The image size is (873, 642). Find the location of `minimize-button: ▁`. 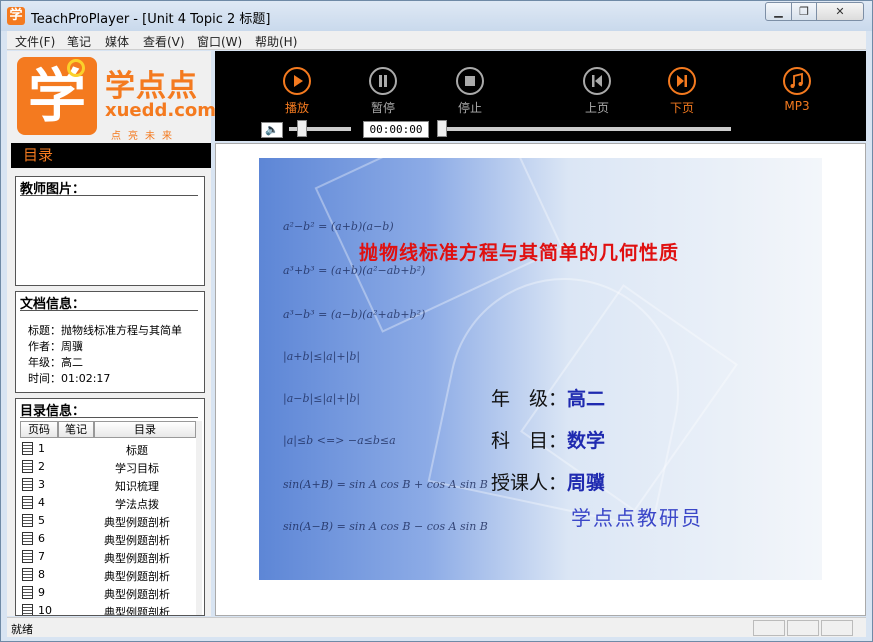

minimize-button: ▁ is located at coordinates (778, 11).